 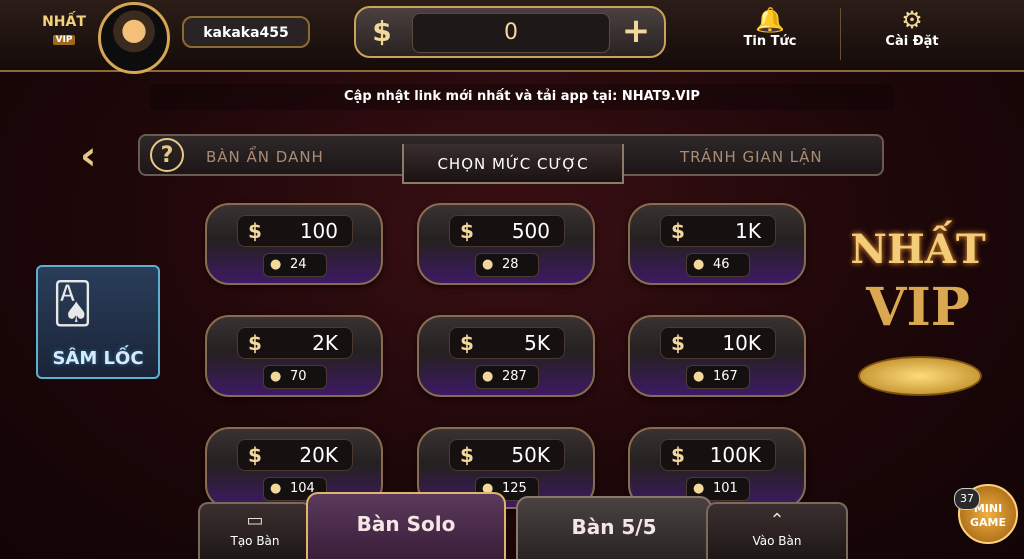 What do you see at coordinates (507, 343) in the screenshot?
I see `bet-amount-box: $ 5K` at bounding box center [507, 343].